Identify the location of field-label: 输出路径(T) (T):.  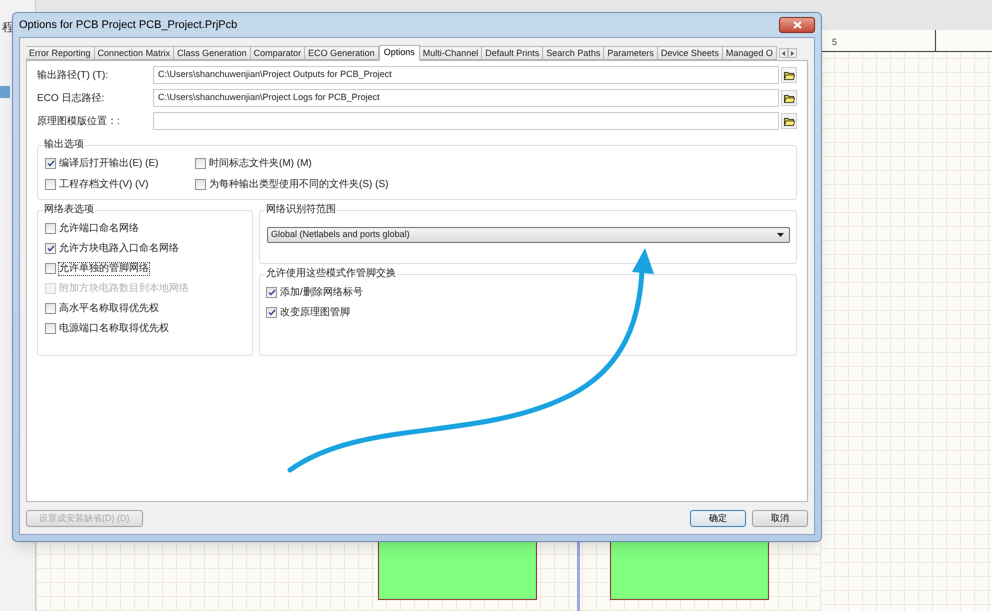
(73, 75).